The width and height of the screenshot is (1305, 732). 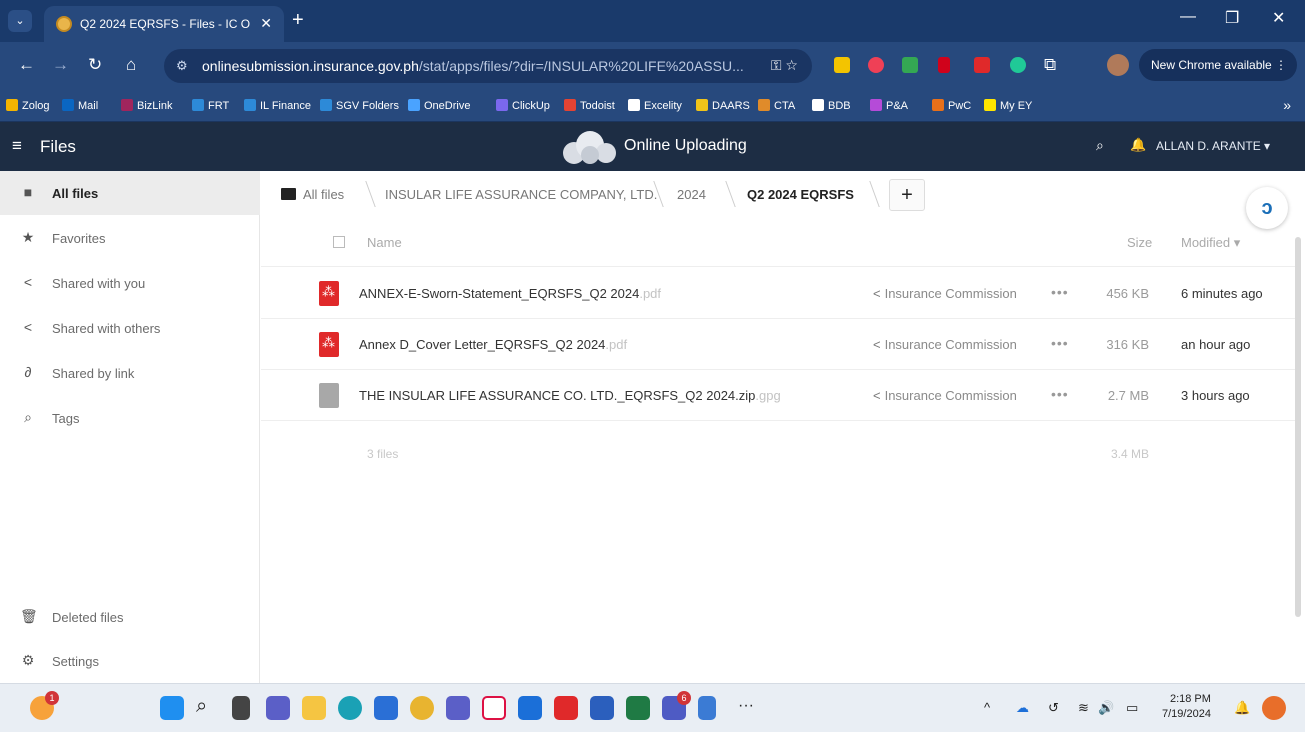 I want to click on breadcrumb-year: 2024, so click(x=691, y=194).